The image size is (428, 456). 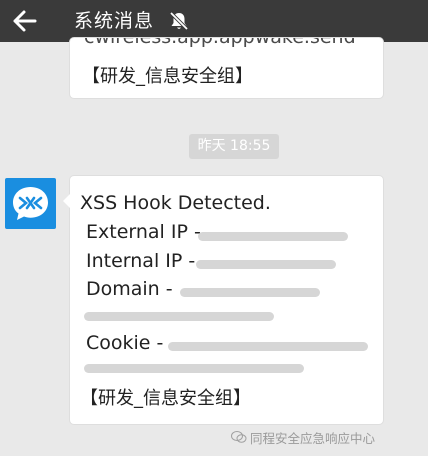 I want to click on page-title: 系统消息, so click(x=114, y=21).